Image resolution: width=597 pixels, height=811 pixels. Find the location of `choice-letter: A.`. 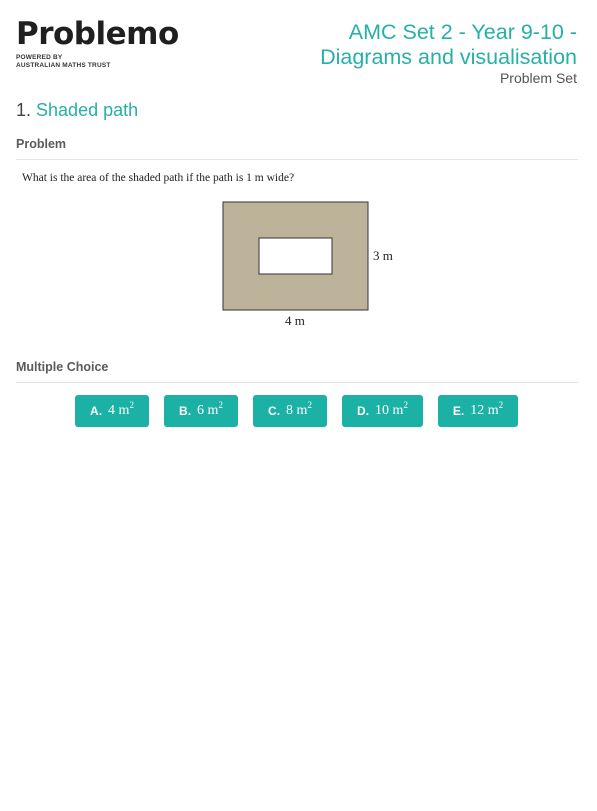

choice-letter: A. is located at coordinates (96, 411).